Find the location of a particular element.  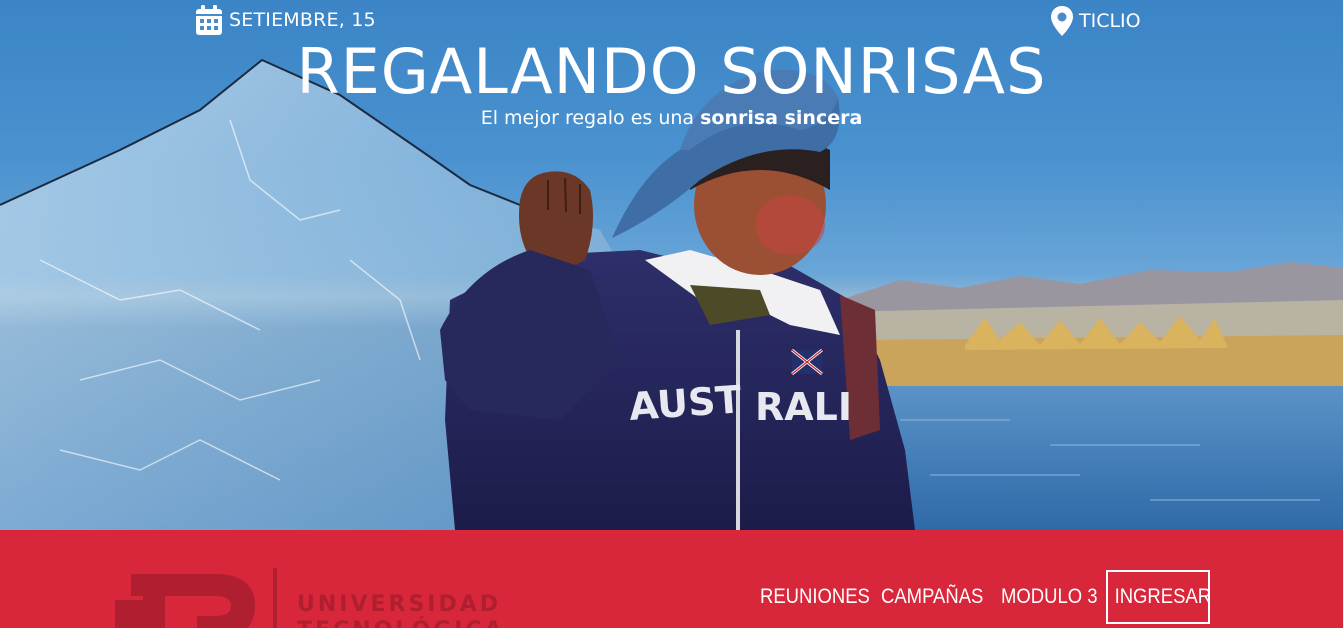

event-date-text: SETIEMBRE, 15 is located at coordinates (302, 20).